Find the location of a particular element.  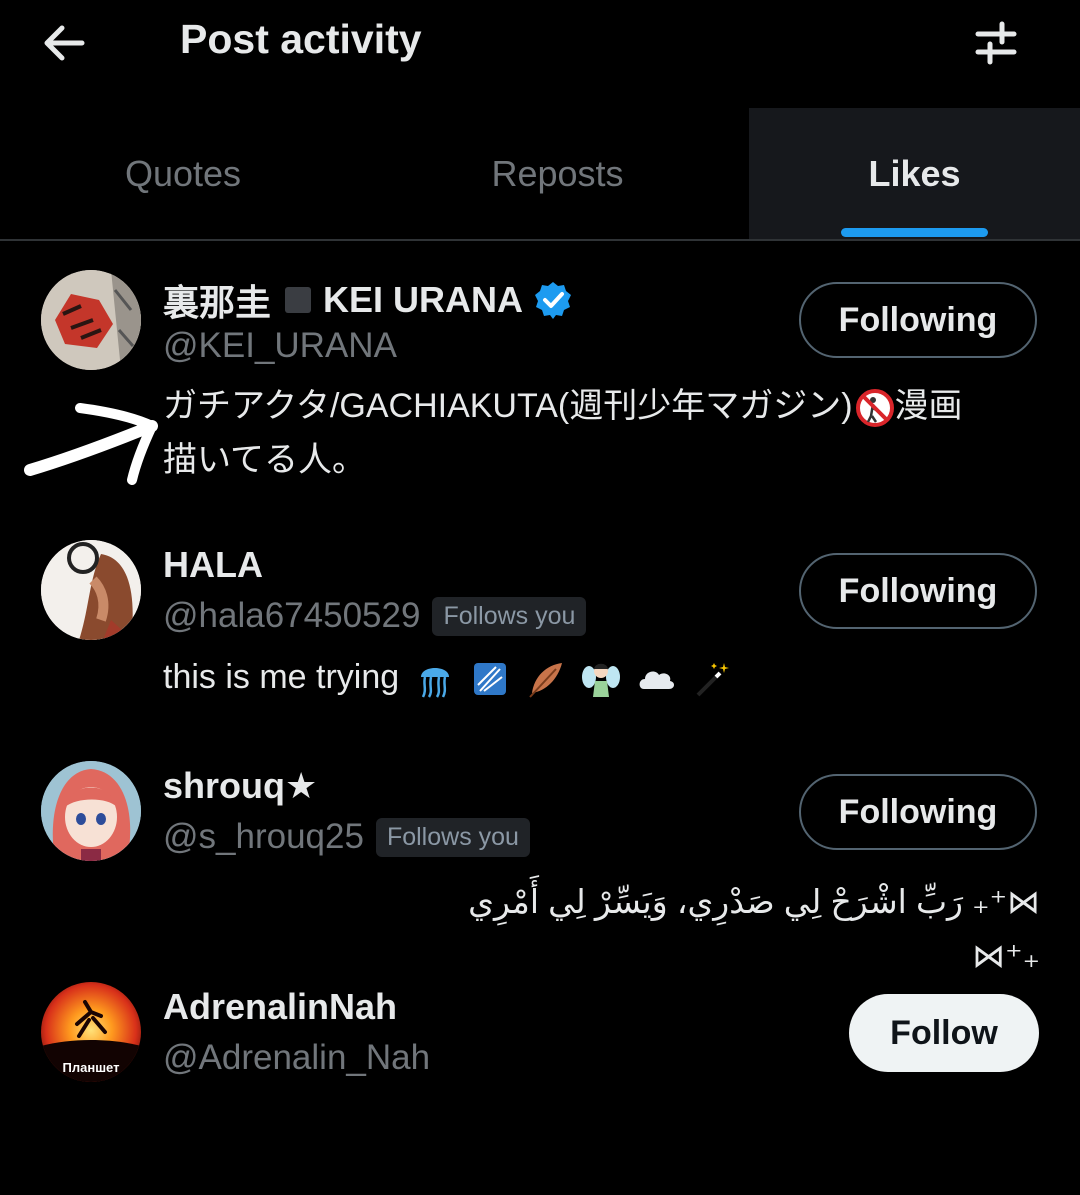

handle-line: @Adrenalin_Nah is located at coordinates (296, 1058).